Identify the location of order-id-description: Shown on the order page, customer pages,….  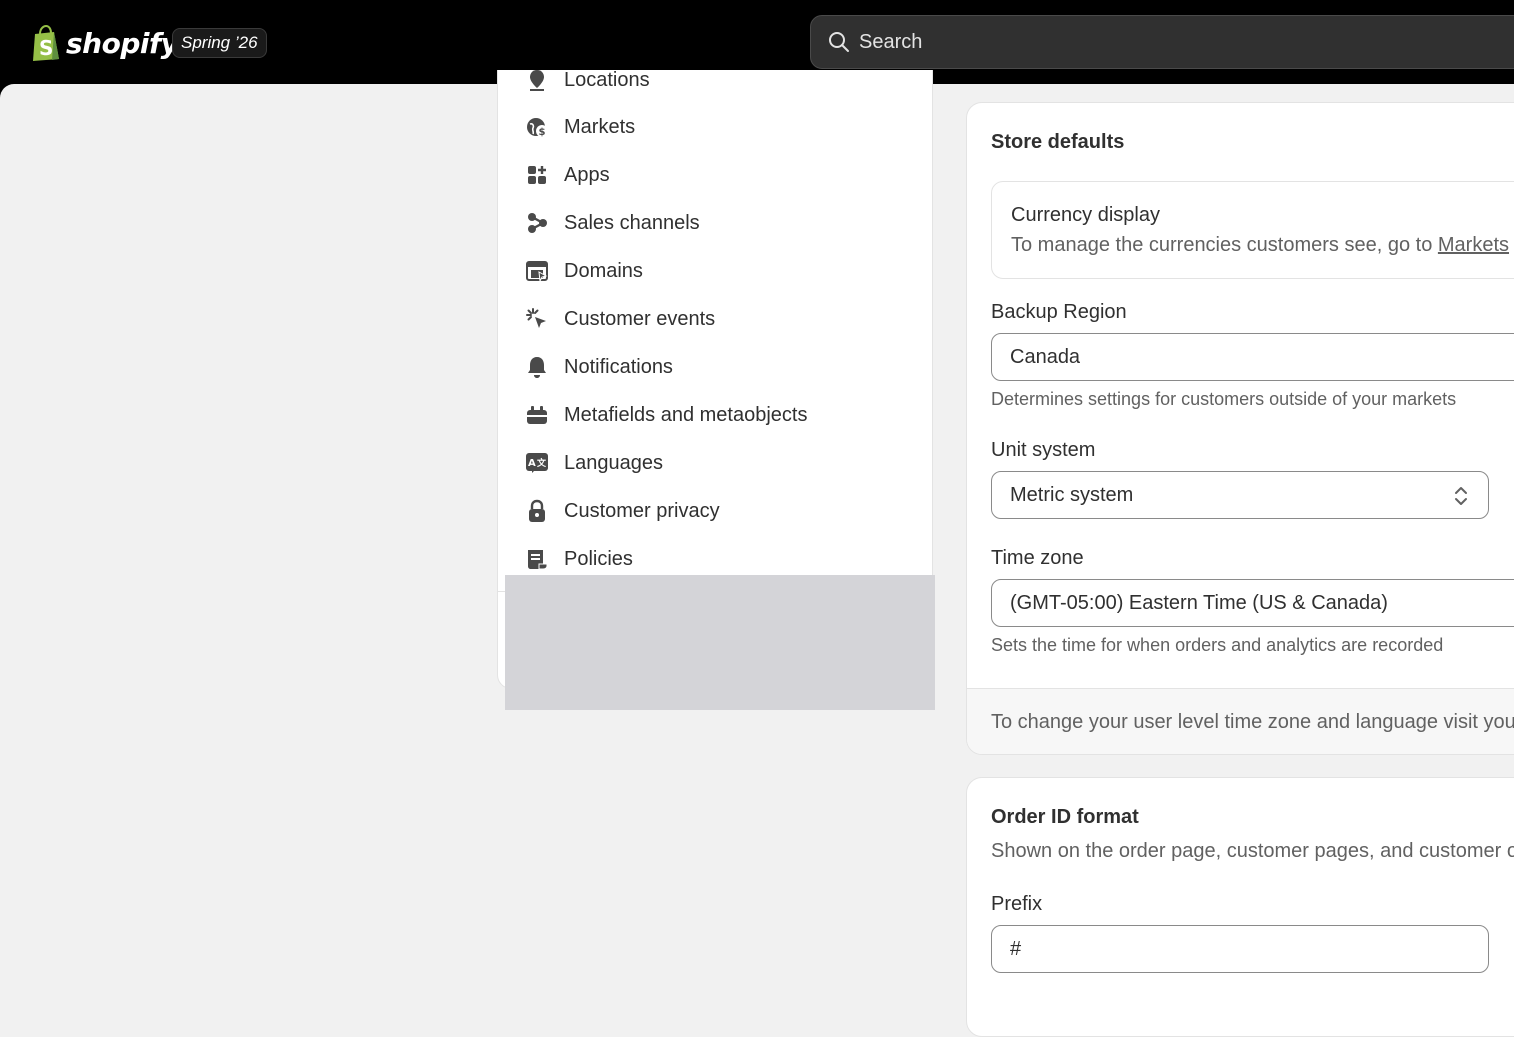
(1252, 851).